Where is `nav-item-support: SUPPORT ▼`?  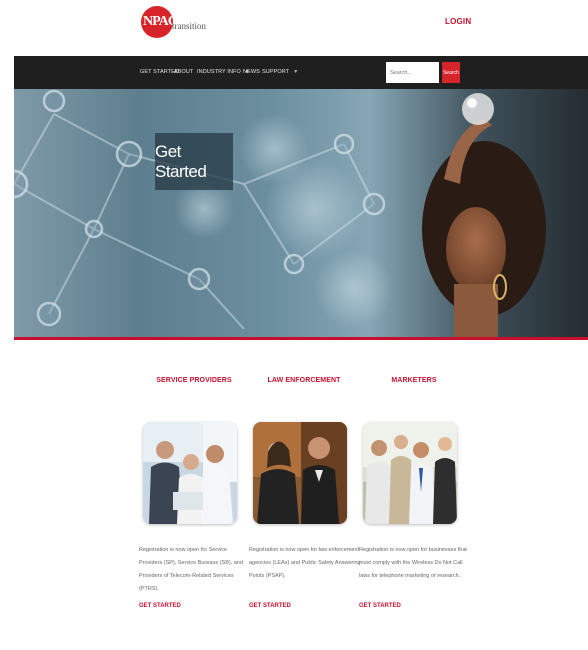 nav-item-support: SUPPORT ▼ is located at coordinates (280, 72).